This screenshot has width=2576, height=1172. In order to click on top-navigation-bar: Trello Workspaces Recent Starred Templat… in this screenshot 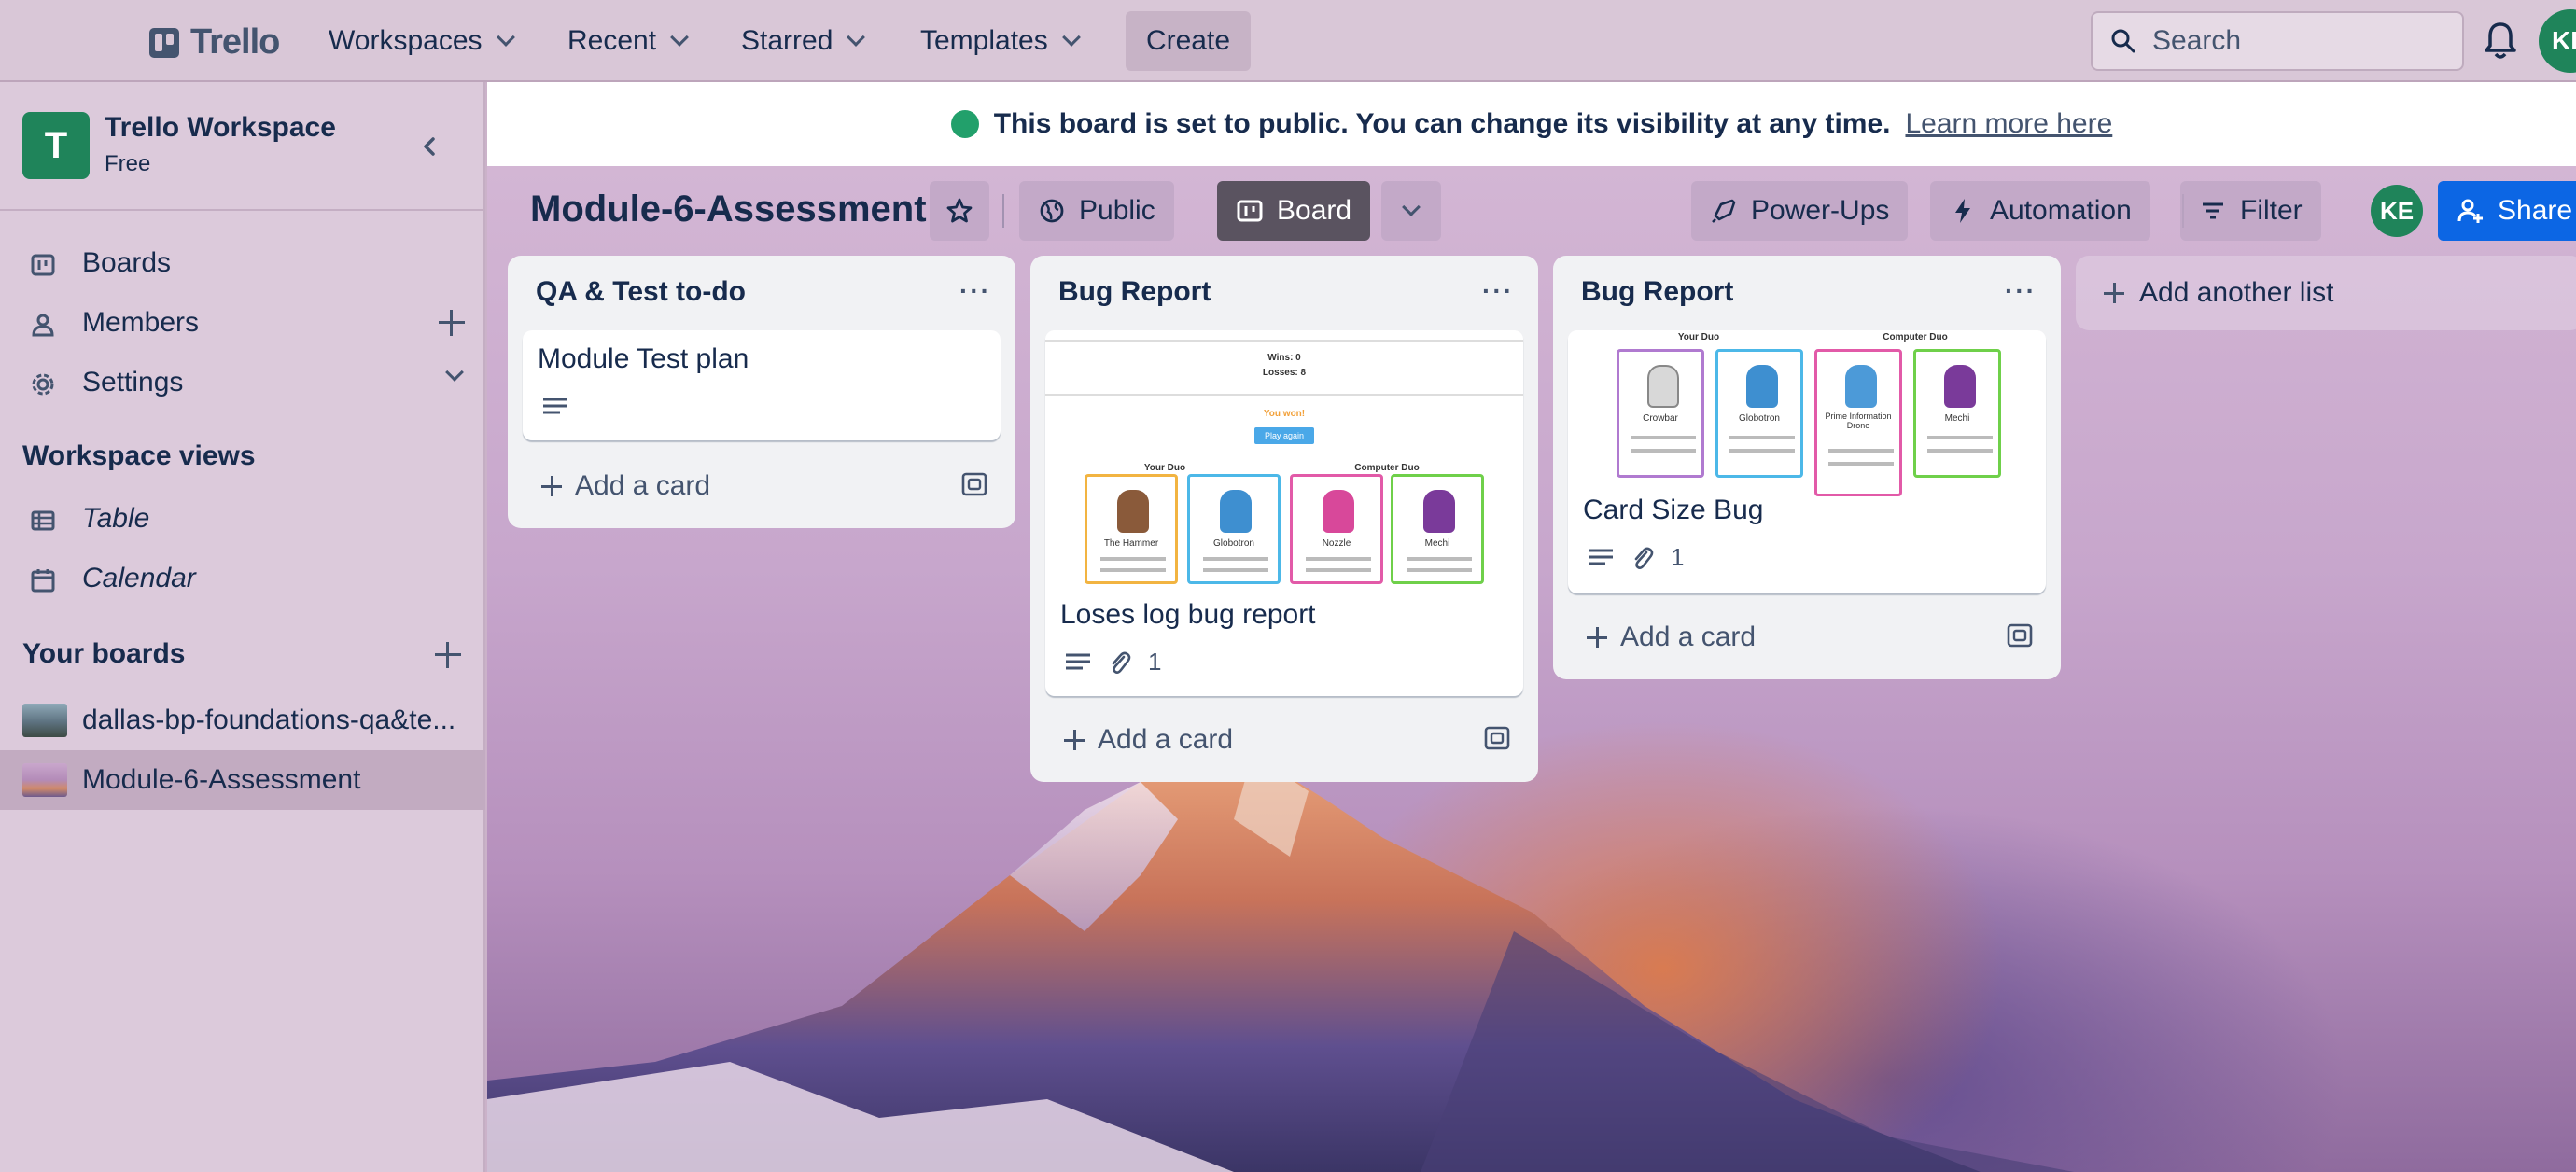, I will do `click(1288, 41)`.